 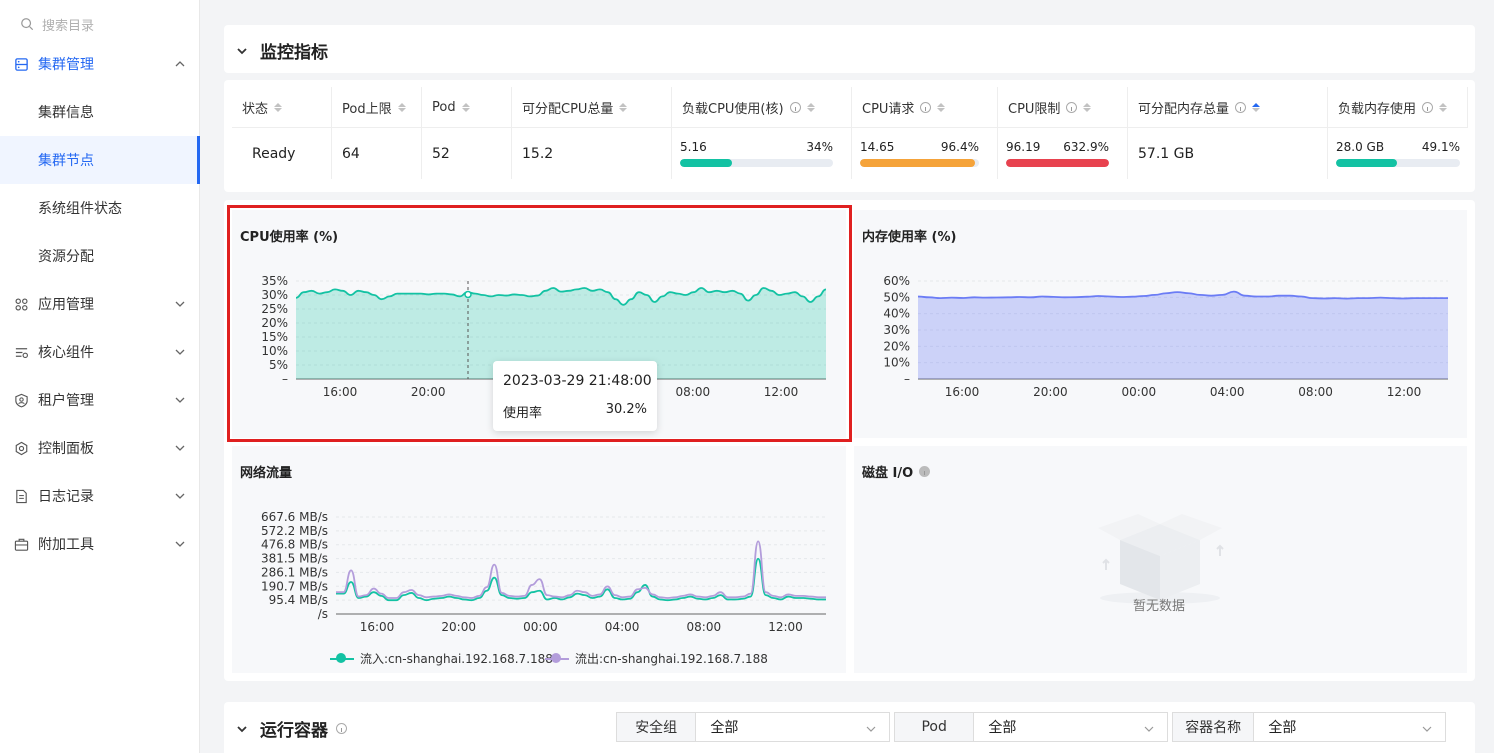 What do you see at coordinates (671, 659) in the screenshot?
I see `legend-label: 流出:cn-shanghai.192.168.7.188` at bounding box center [671, 659].